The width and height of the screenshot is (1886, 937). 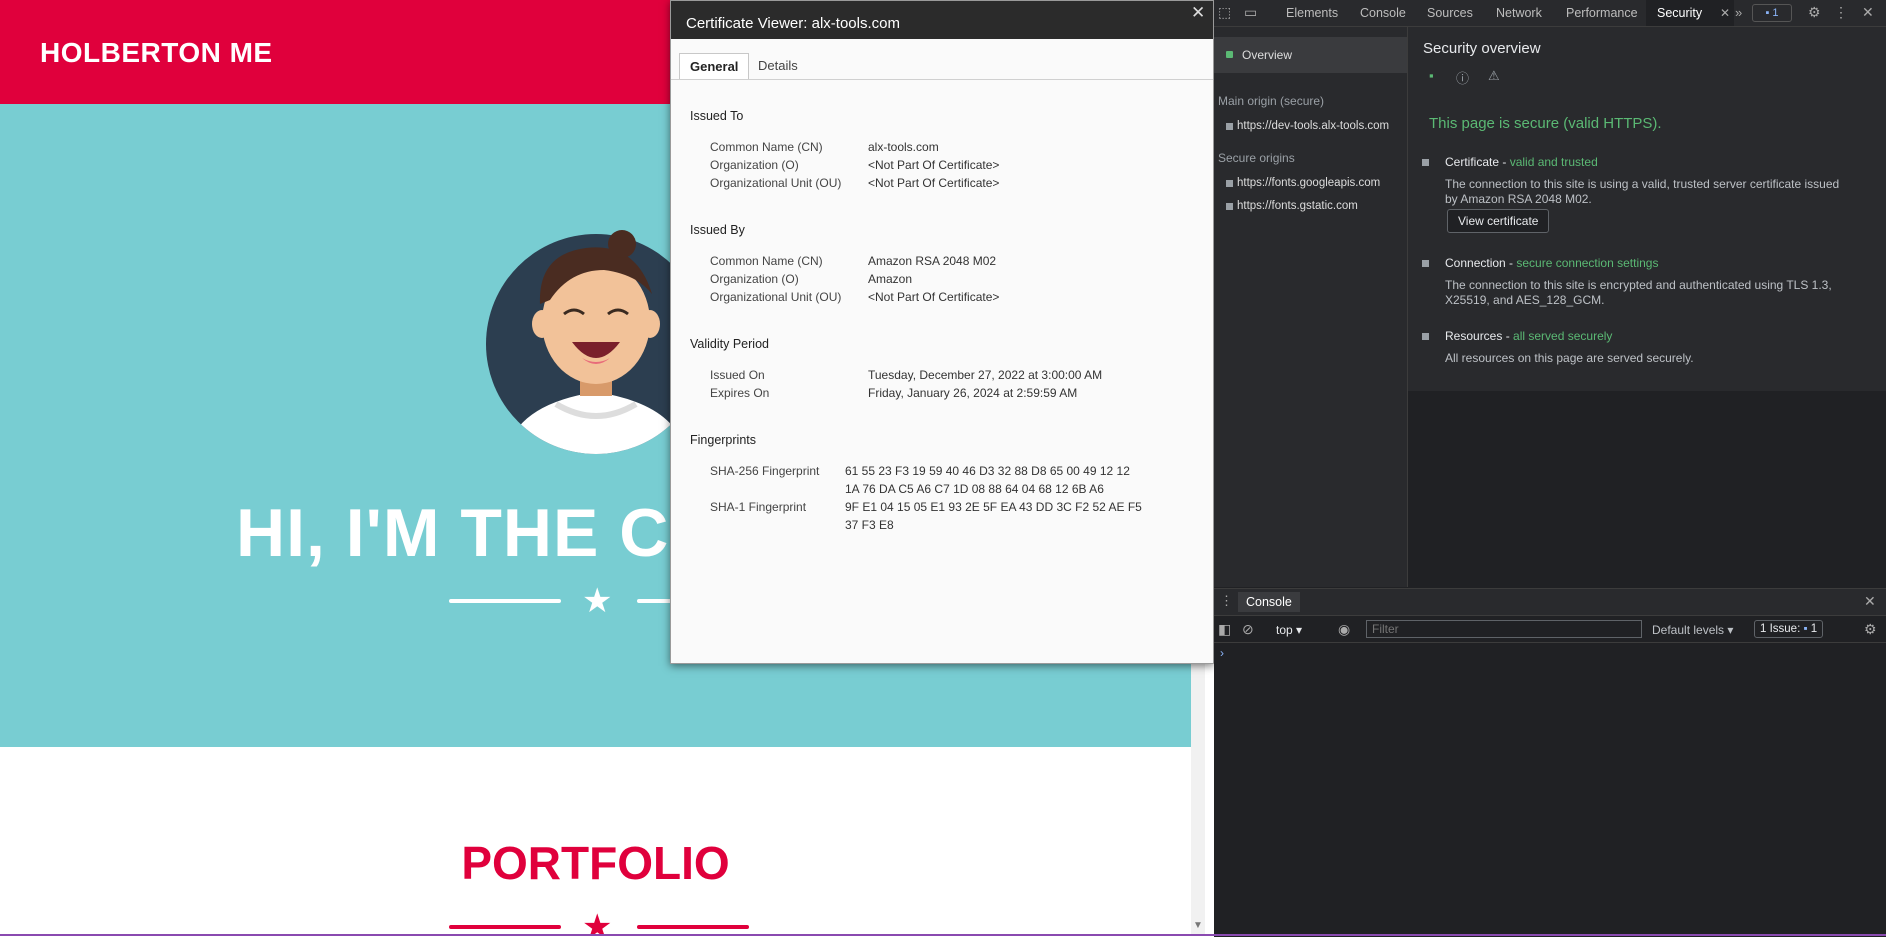 I want to click on log-levels-label: Default levels, so click(x=1688, y=630).